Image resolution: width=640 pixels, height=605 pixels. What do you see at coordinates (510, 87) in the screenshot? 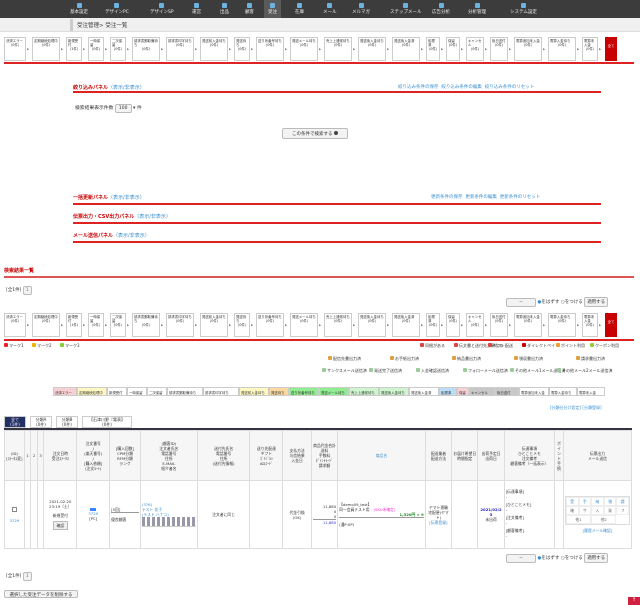
I see `filter-reset-link: 絞り込み条件のリセット` at bounding box center [510, 87].